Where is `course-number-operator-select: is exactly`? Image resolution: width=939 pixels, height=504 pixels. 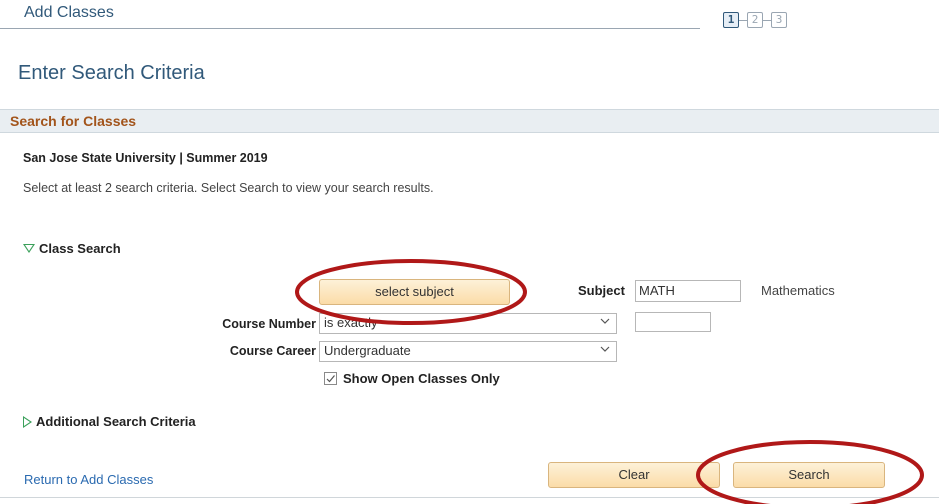 course-number-operator-select: is exactly is located at coordinates (468, 323).